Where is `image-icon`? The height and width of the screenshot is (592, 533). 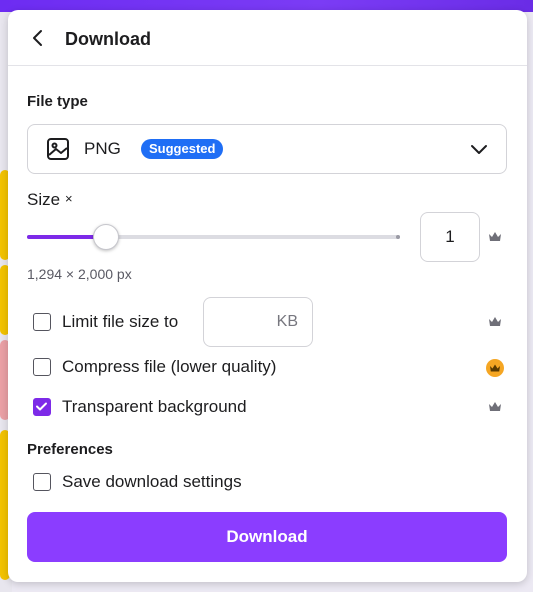 image-icon is located at coordinates (58, 149).